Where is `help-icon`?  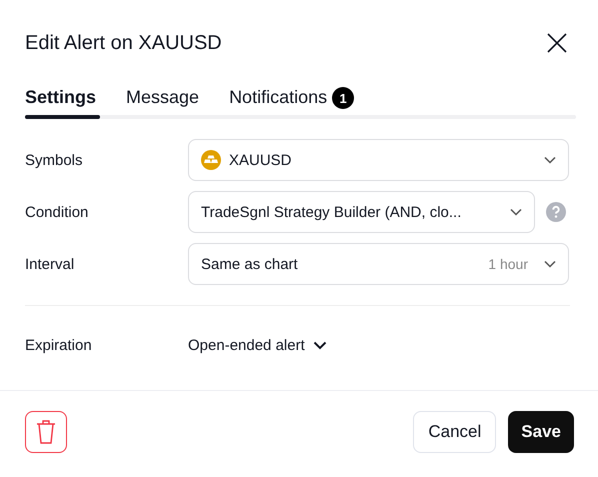
help-icon is located at coordinates (556, 212).